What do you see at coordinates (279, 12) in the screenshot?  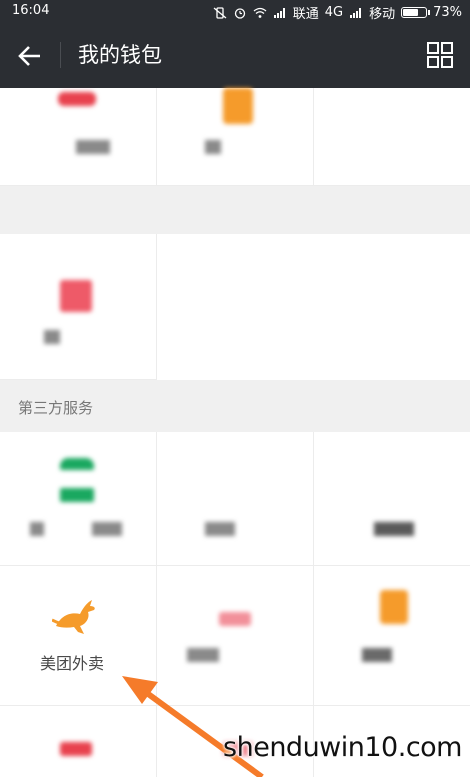 I see `signal-icon` at bounding box center [279, 12].